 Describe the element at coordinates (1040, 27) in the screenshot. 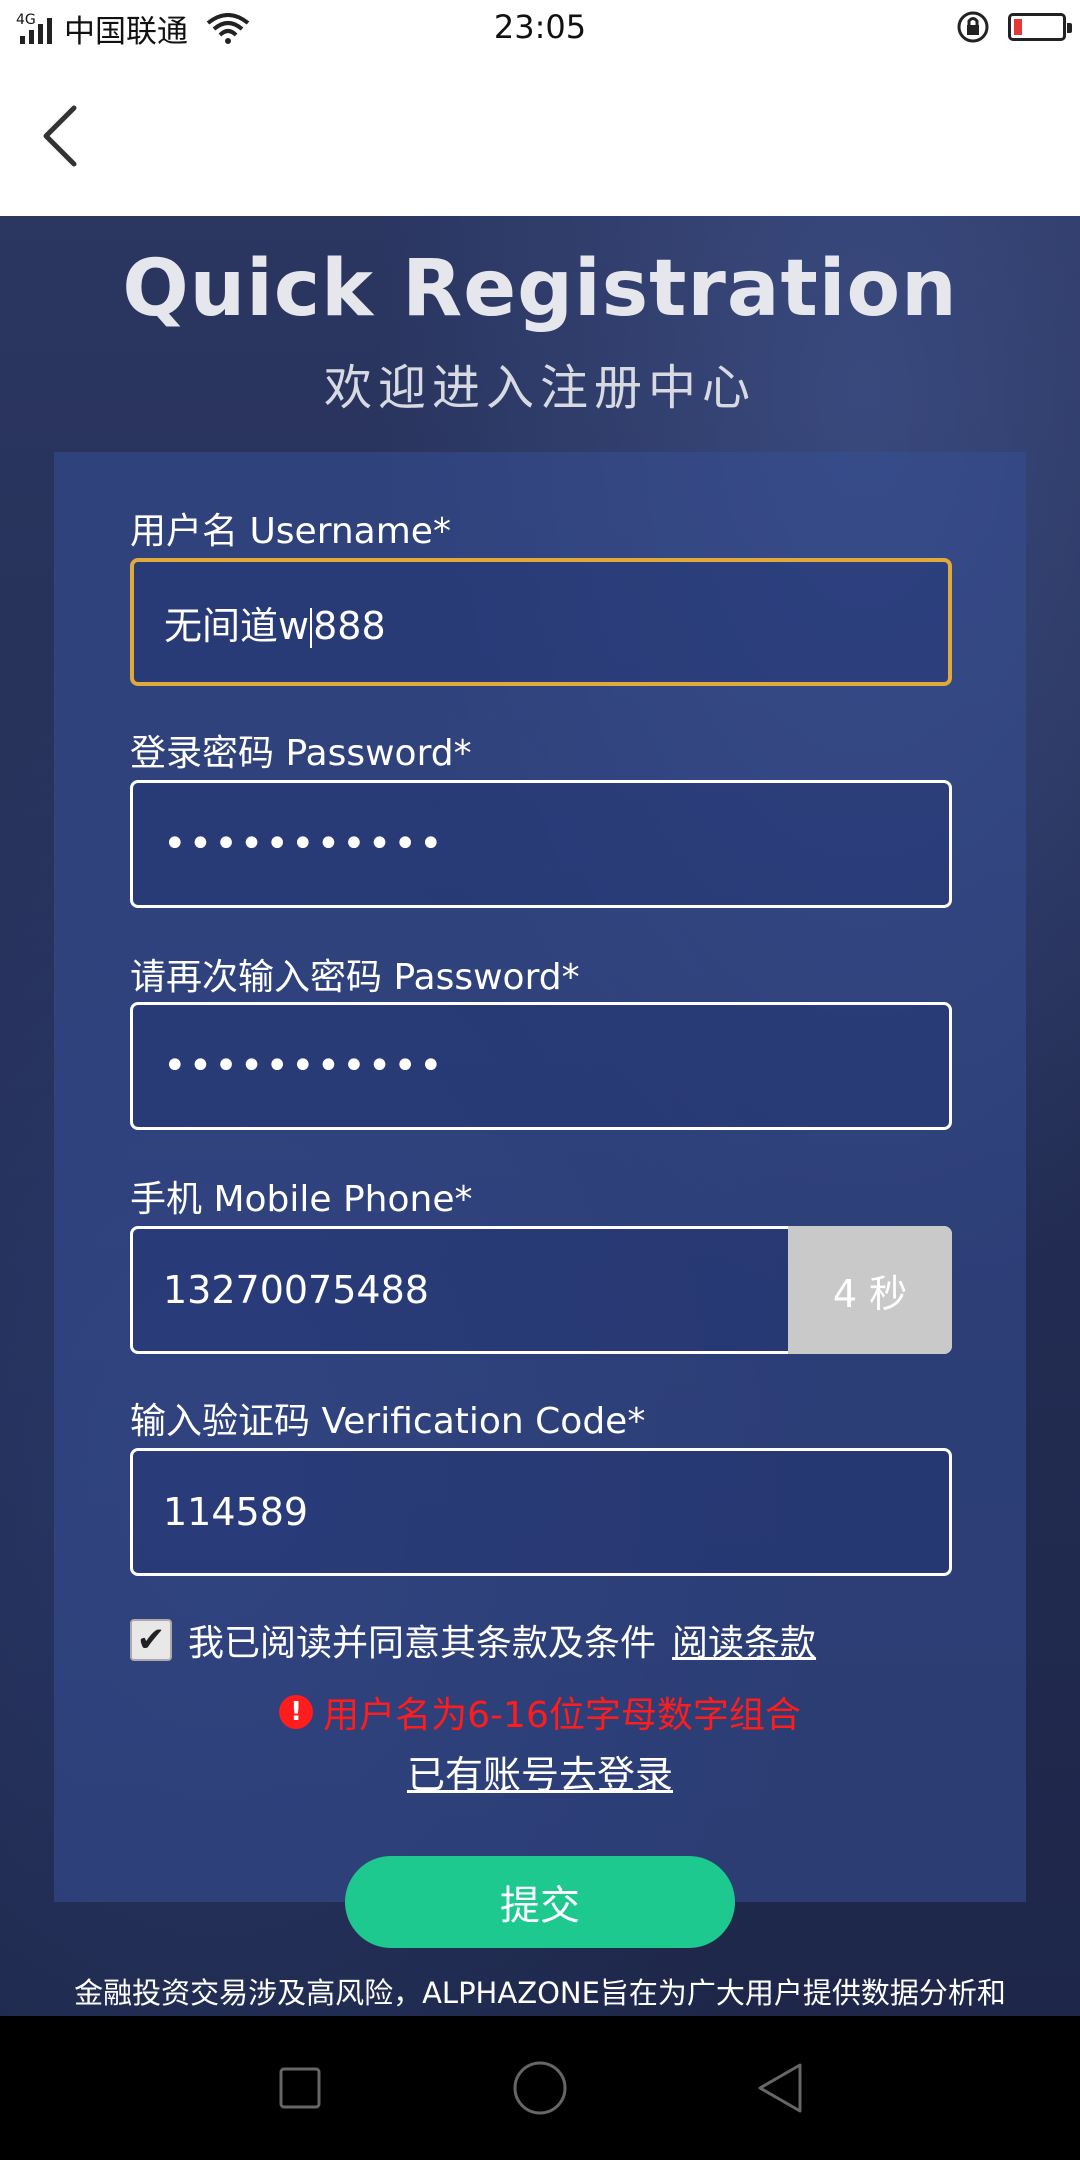

I see `battery-icon` at that location.